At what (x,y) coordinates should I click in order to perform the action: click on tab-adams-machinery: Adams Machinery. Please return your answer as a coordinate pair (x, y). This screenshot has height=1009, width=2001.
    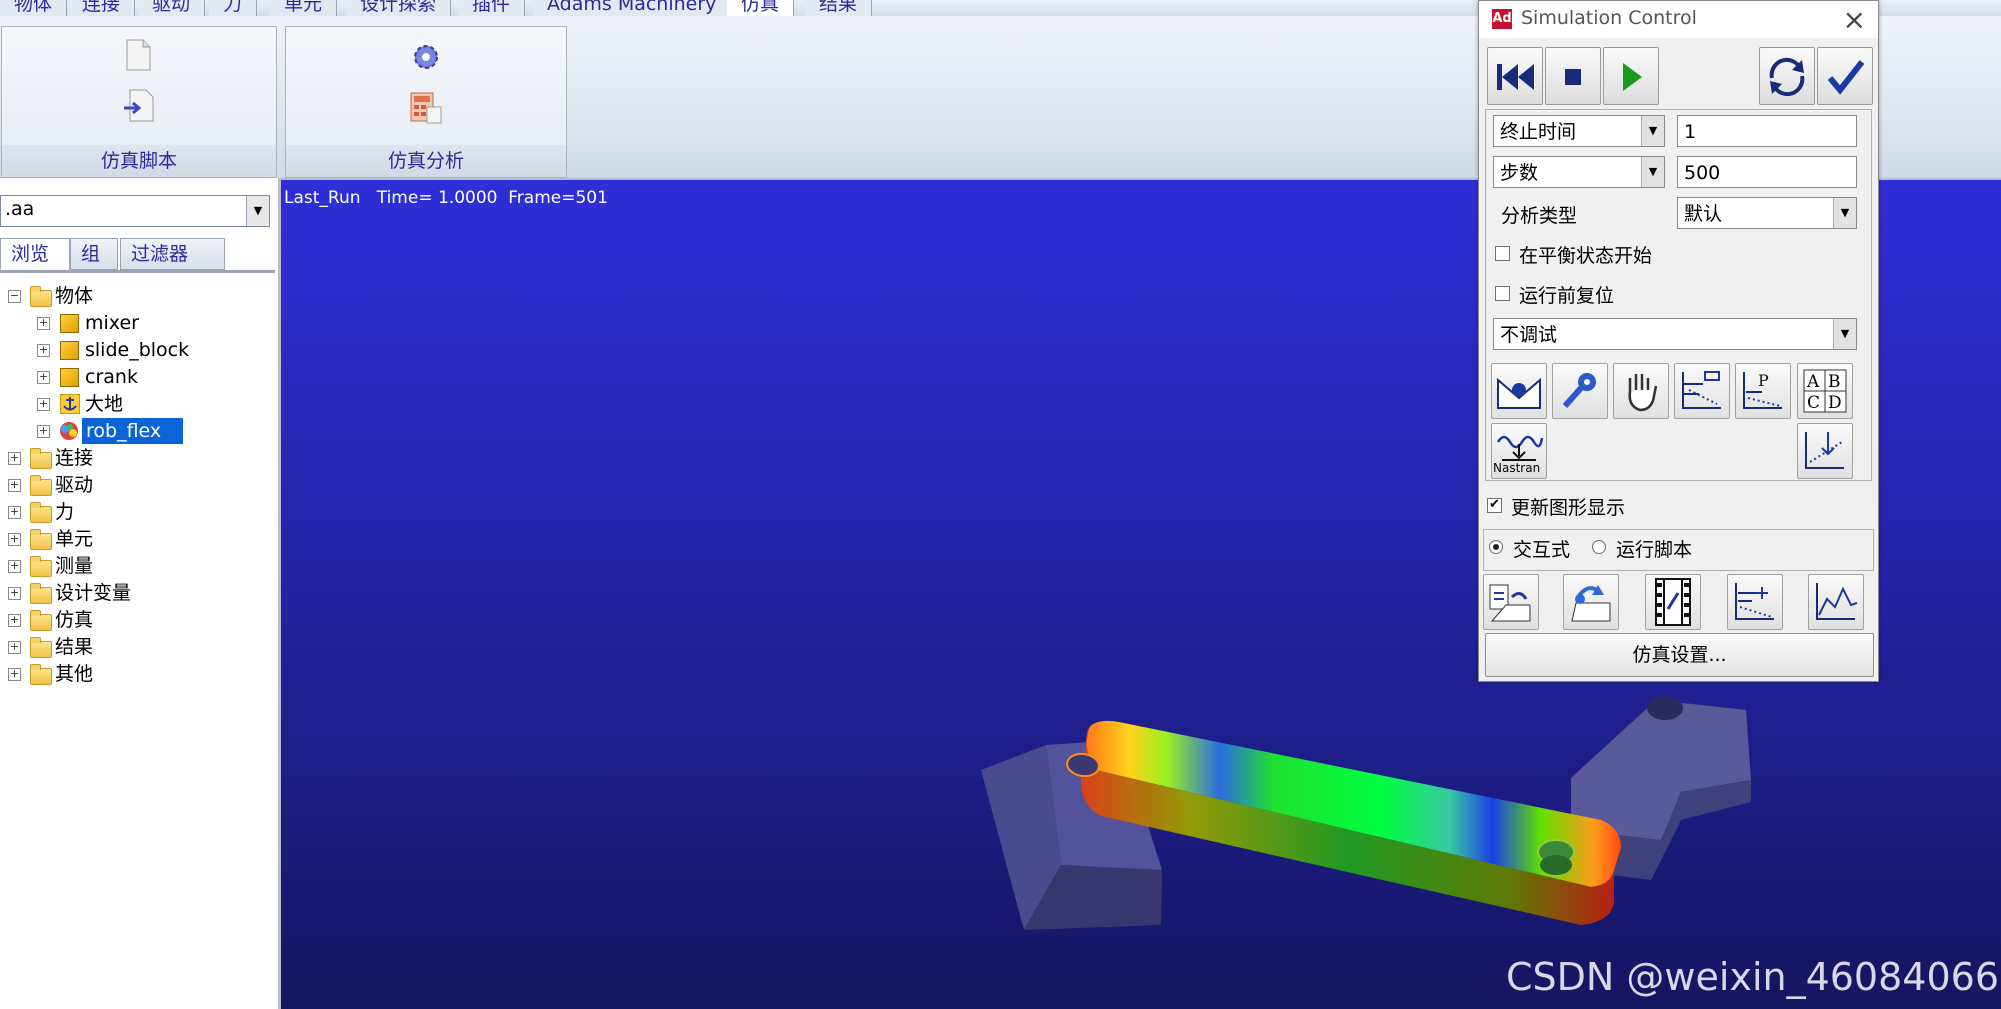
    Looking at the image, I should click on (632, 8).